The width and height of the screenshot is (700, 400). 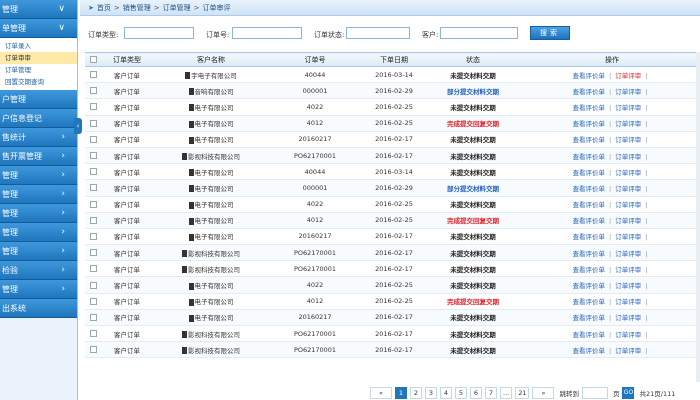 What do you see at coordinates (38, 270) in the screenshot?
I see `sidebar-menu-11: 检验 ›` at bounding box center [38, 270].